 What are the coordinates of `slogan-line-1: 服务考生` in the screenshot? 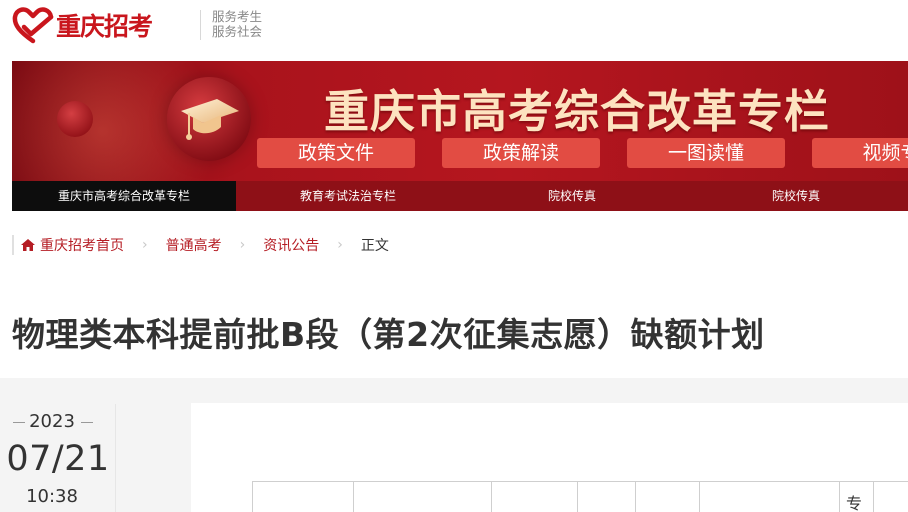 It's located at (237, 16).